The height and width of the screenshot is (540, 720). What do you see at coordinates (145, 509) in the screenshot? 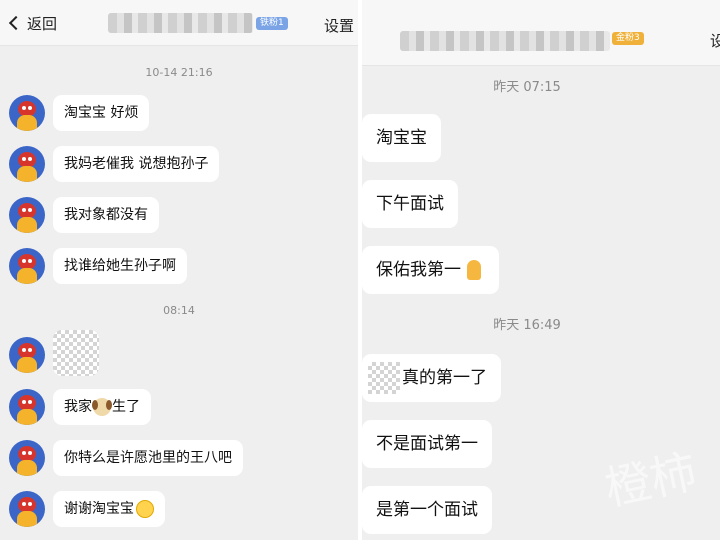
I see `smiling-emoji-icon` at bounding box center [145, 509].